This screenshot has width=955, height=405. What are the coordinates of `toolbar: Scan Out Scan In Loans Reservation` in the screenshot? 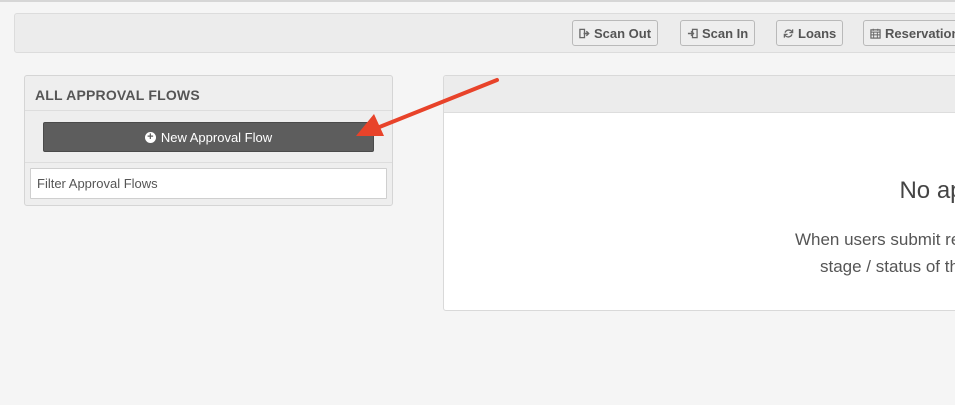 It's located at (484, 33).